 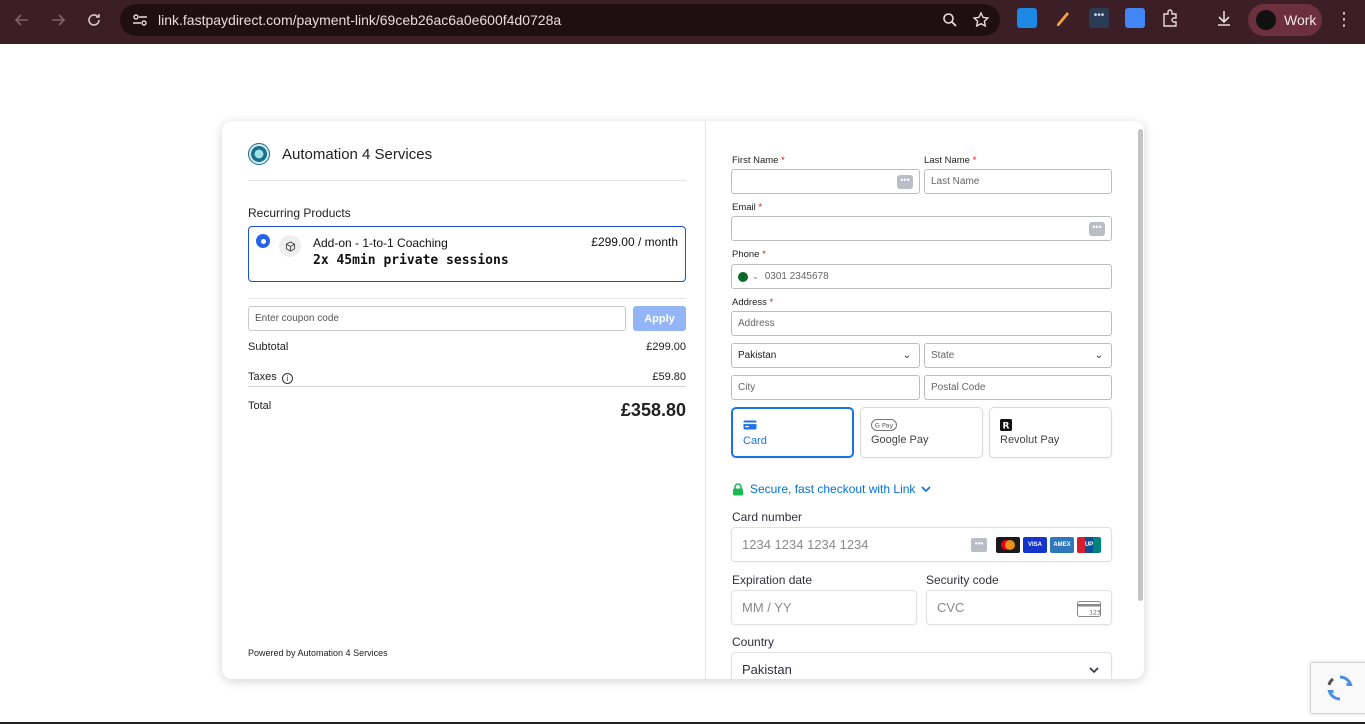 What do you see at coordinates (263, 241) in the screenshot?
I see `product-radio` at bounding box center [263, 241].